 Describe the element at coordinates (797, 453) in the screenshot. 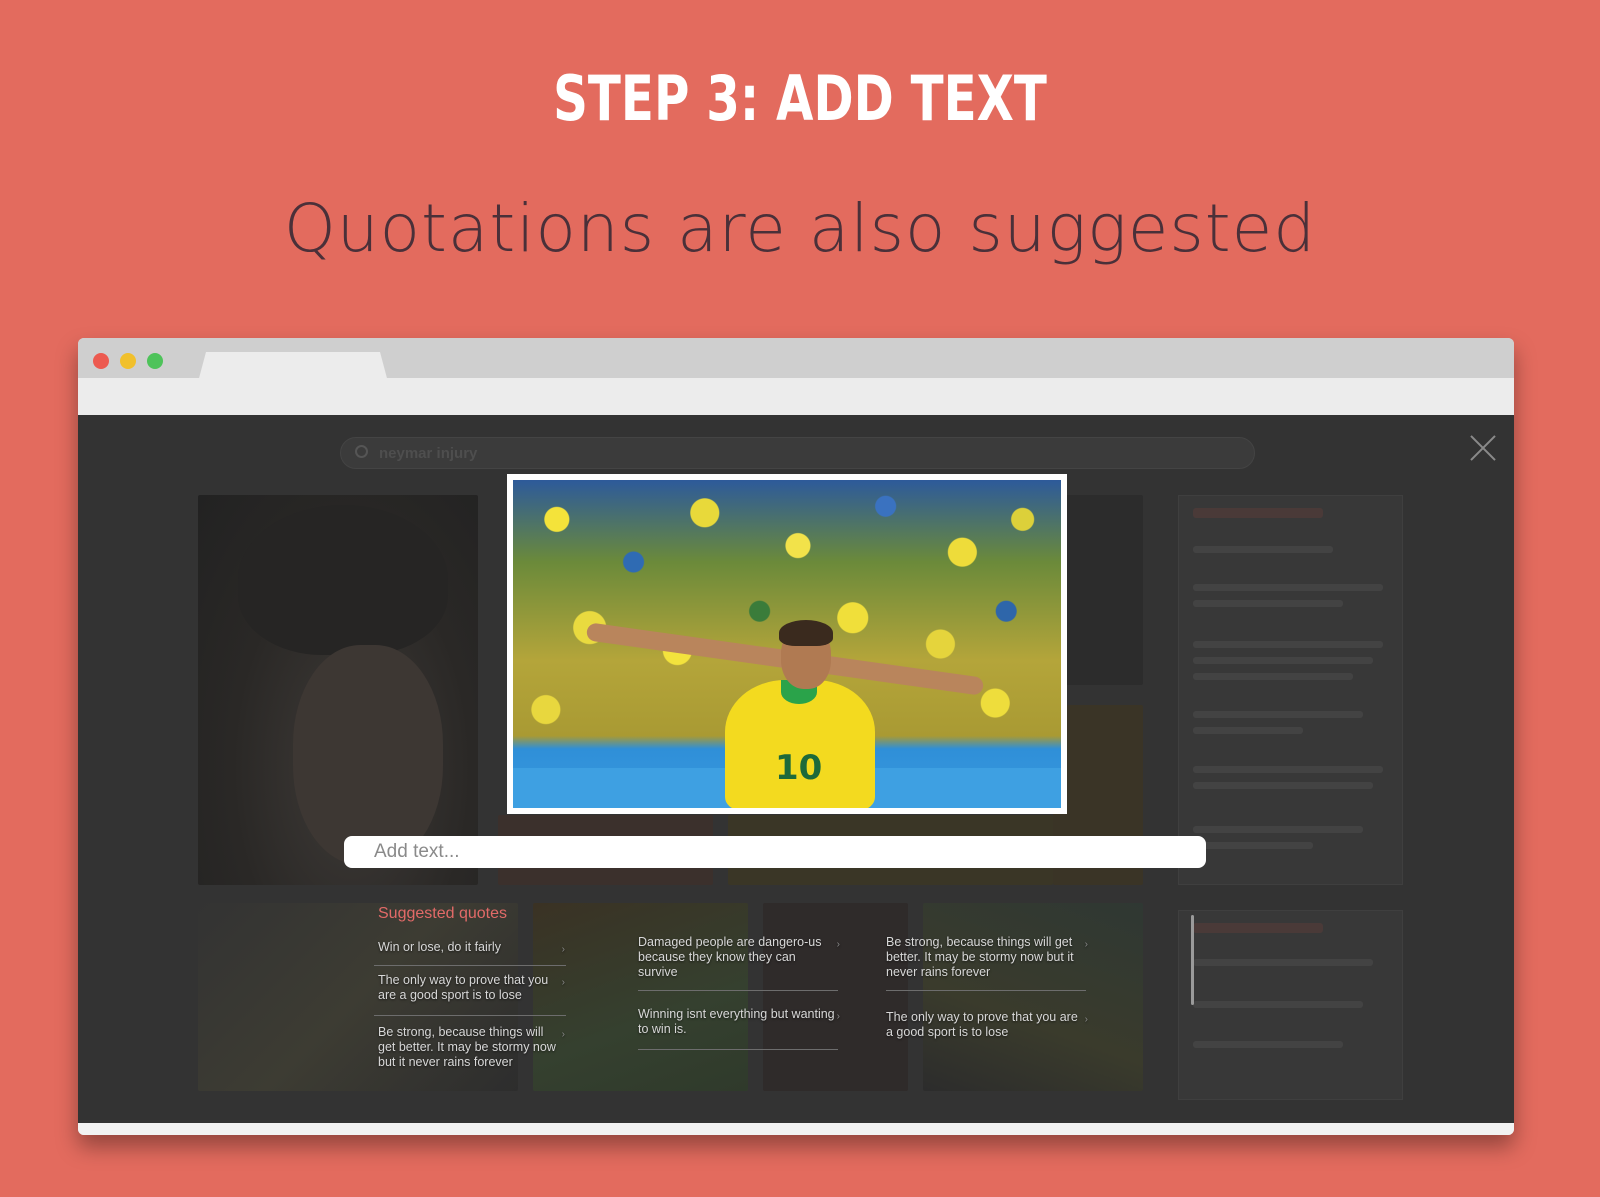

I see `background-search-bar: neymar injury` at that location.